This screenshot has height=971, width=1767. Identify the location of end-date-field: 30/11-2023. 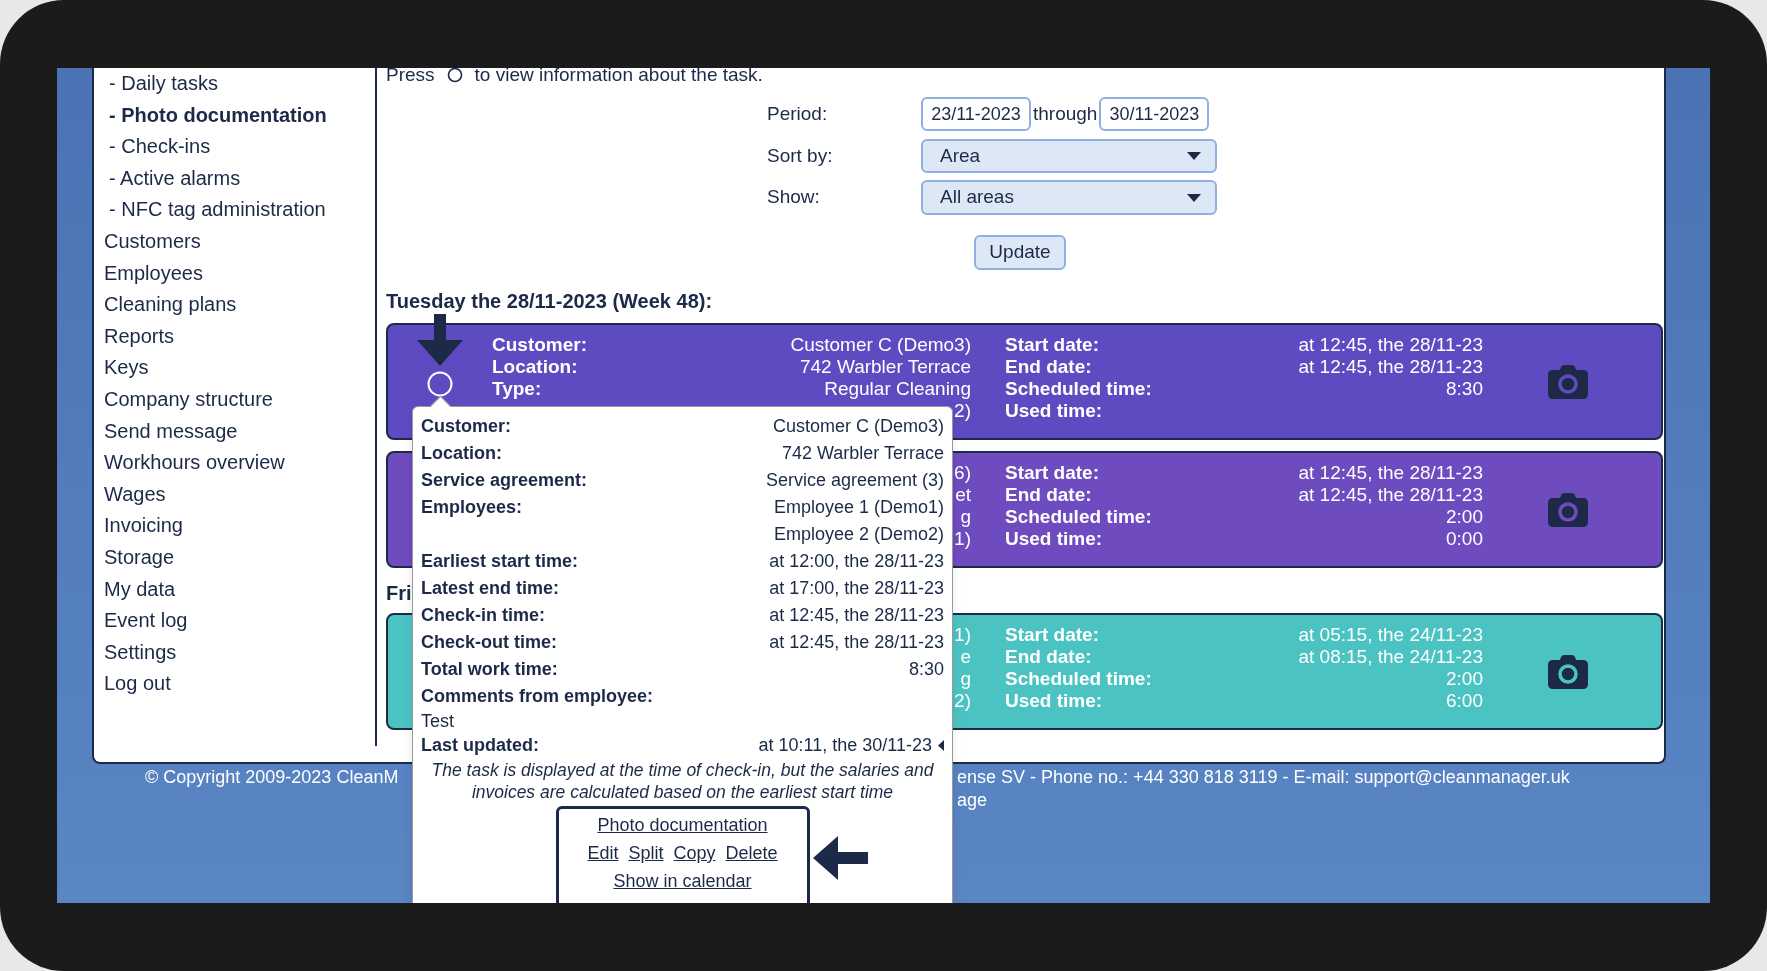
(1154, 114).